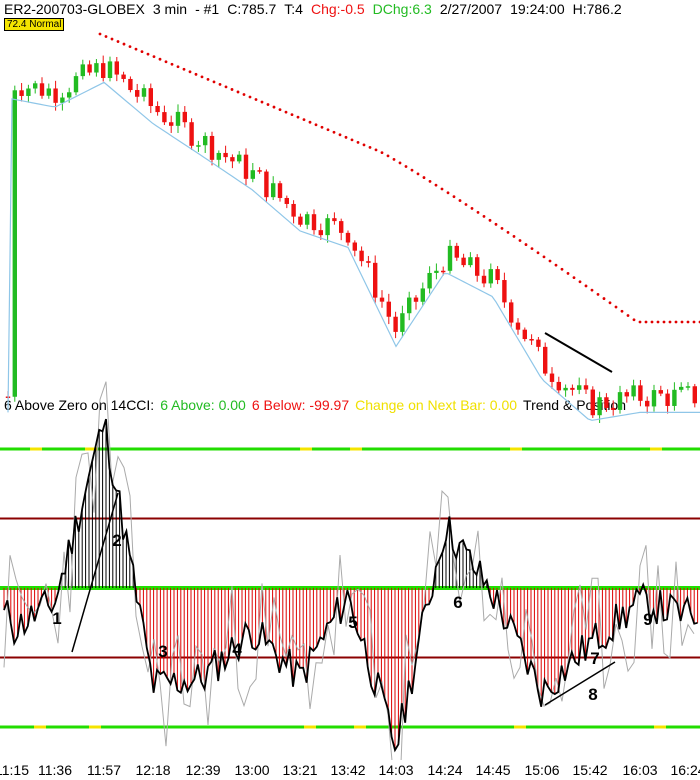 This screenshot has height=780, width=700. Describe the element at coordinates (116, 540) in the screenshot. I see `annotation-label: 2` at that location.